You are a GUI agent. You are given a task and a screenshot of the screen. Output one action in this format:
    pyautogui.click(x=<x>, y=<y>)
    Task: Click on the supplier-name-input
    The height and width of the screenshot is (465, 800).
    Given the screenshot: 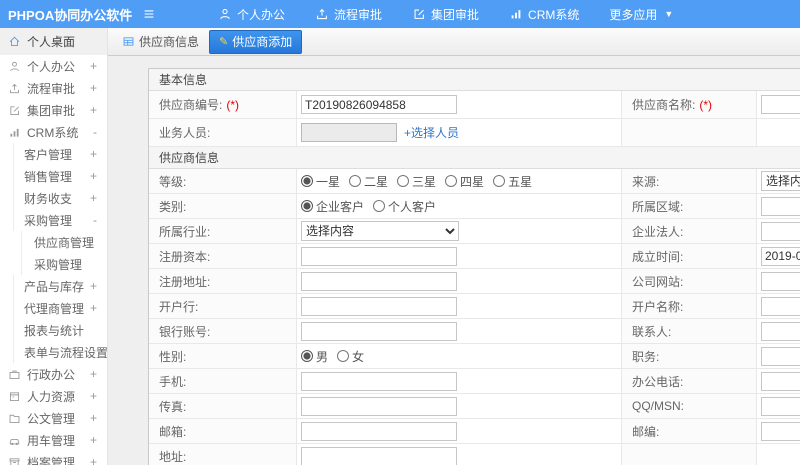 What is the action you would take?
    pyautogui.click(x=780, y=104)
    